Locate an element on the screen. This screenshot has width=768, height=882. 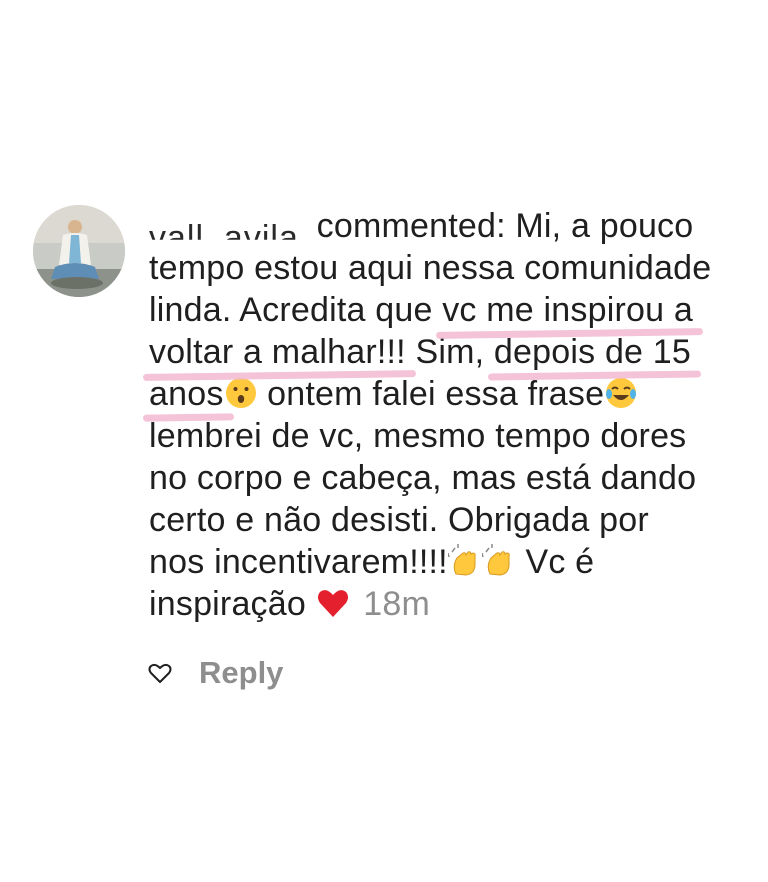
comment-line-2: tempo estou aqui nessa comunidade is located at coordinates (454, 268).